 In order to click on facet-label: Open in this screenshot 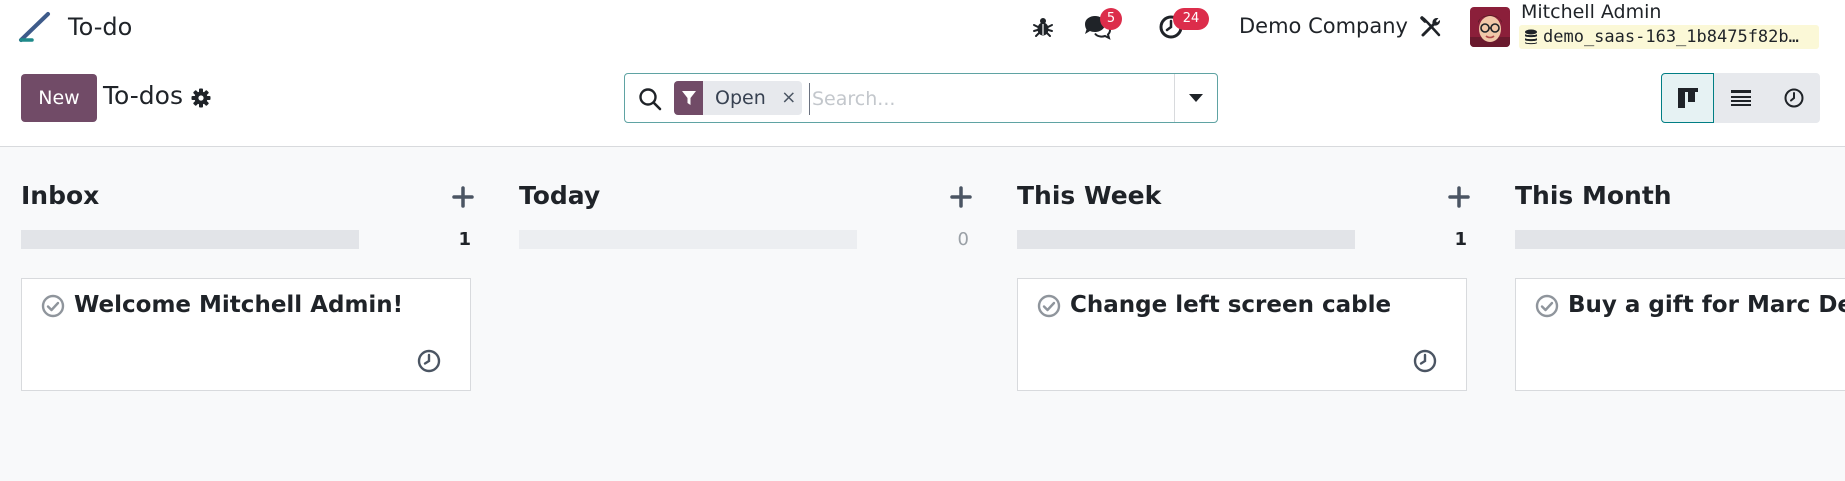, I will do `click(740, 98)`.